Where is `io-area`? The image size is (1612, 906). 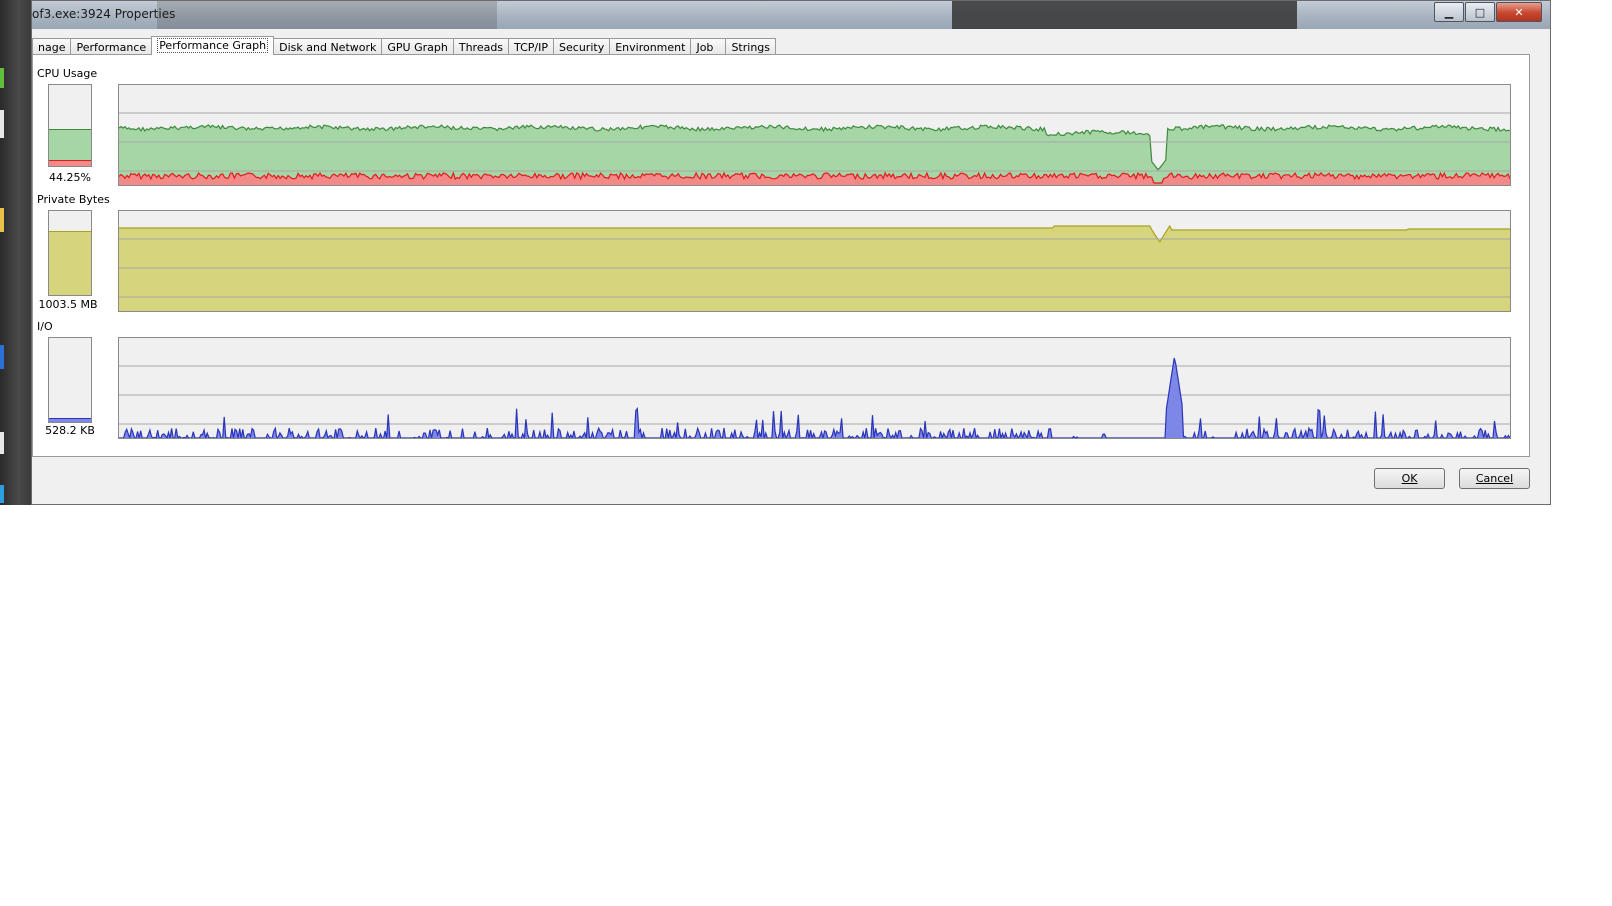 io-area is located at coordinates (814, 398).